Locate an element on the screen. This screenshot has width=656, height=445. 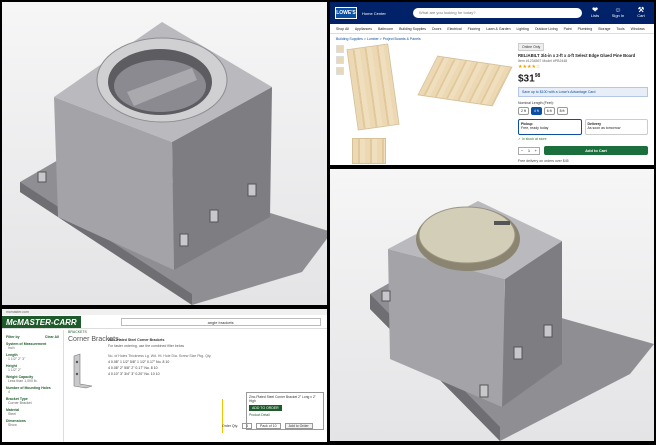
stock-note: ✓ In stock at store is located at coordinates (532, 139).